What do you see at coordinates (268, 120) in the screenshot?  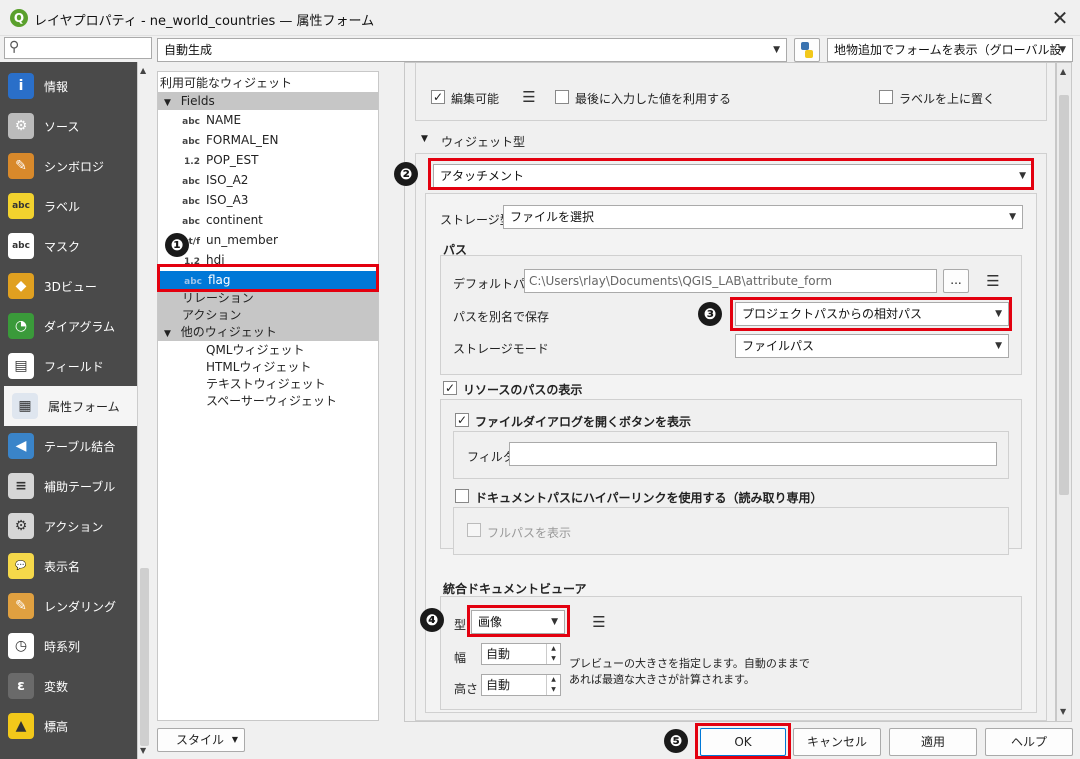 I see `field-item-NAME: abc NAME` at bounding box center [268, 120].